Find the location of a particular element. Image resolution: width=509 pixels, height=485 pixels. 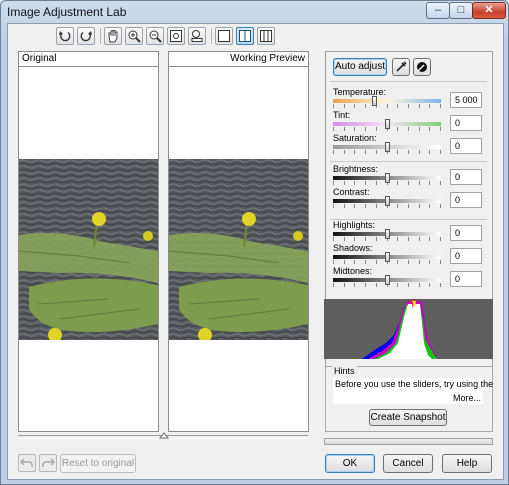

pan-button is located at coordinates (113, 36).